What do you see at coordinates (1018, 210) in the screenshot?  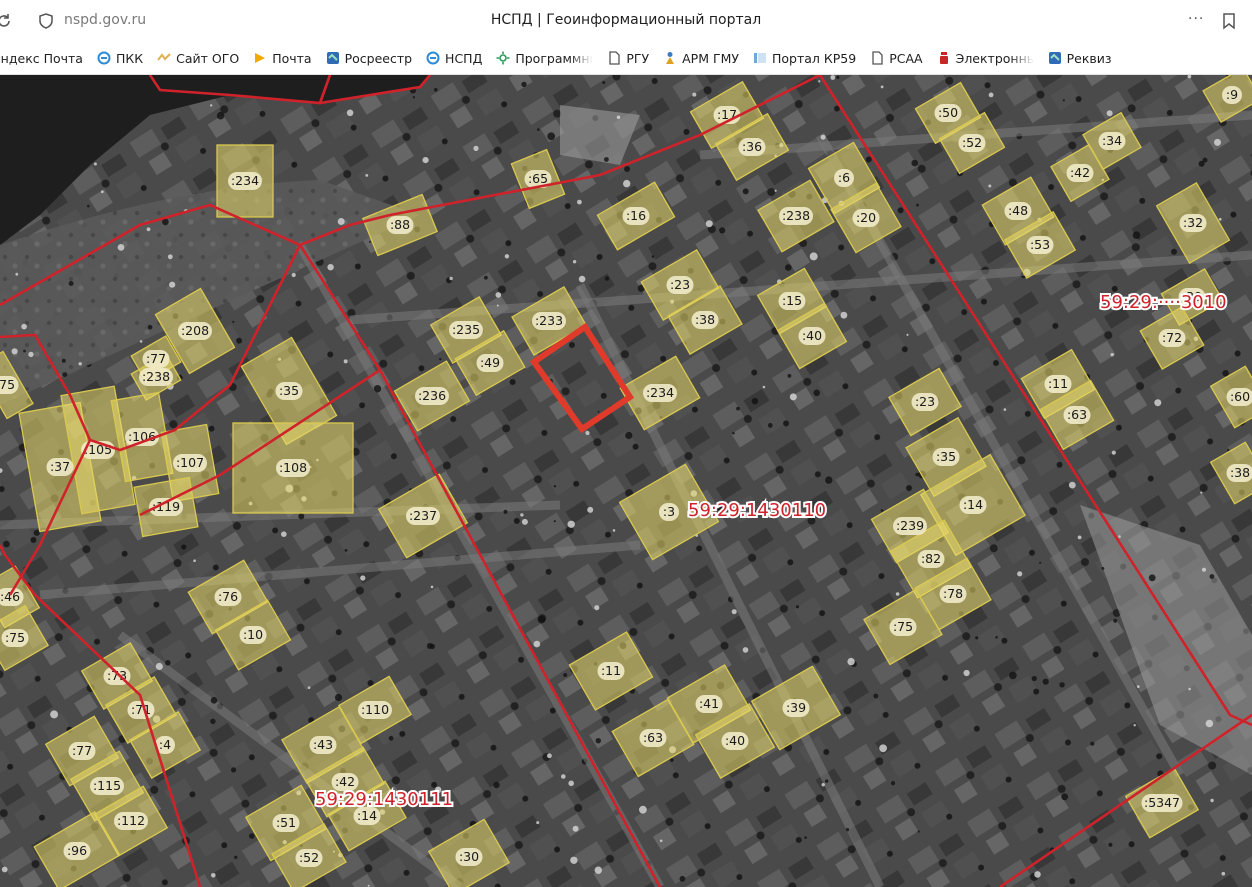 I see `parcel-number: :48` at bounding box center [1018, 210].